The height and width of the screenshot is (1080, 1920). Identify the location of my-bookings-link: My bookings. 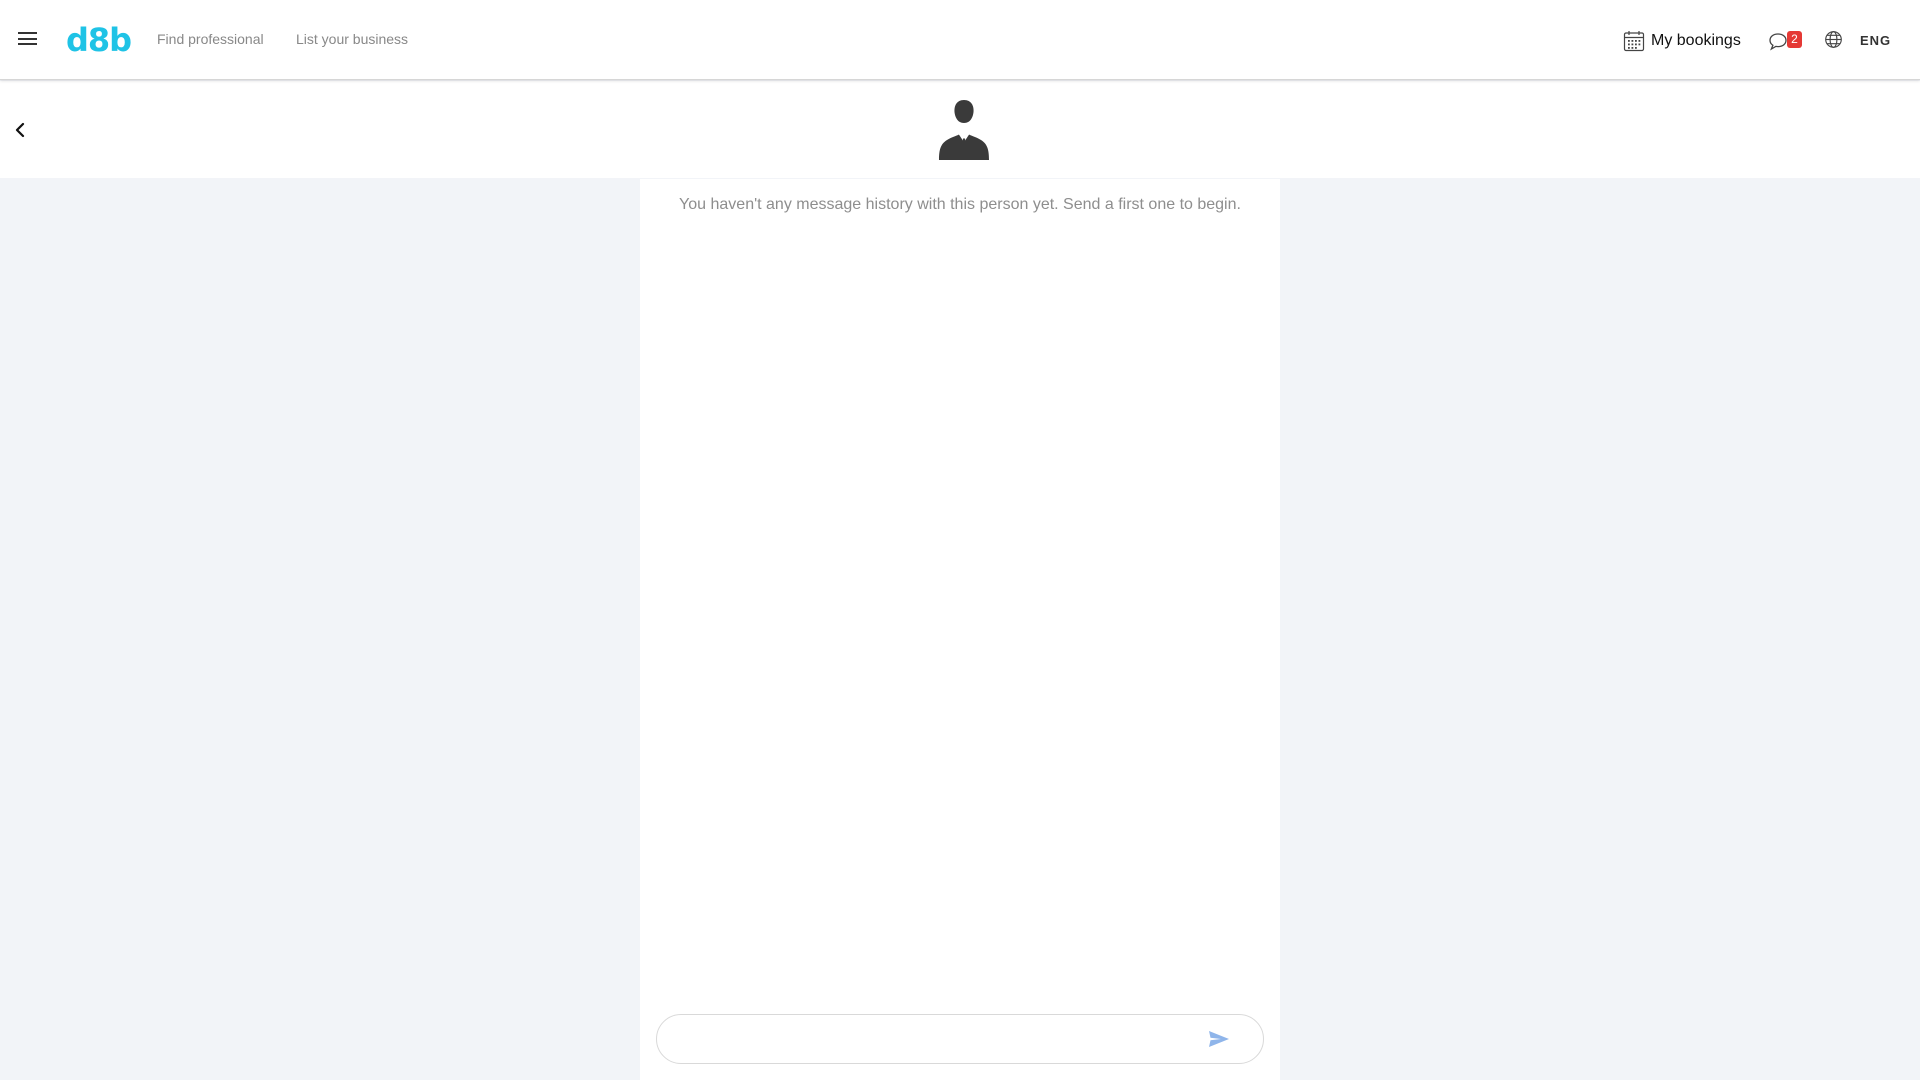
(1682, 41).